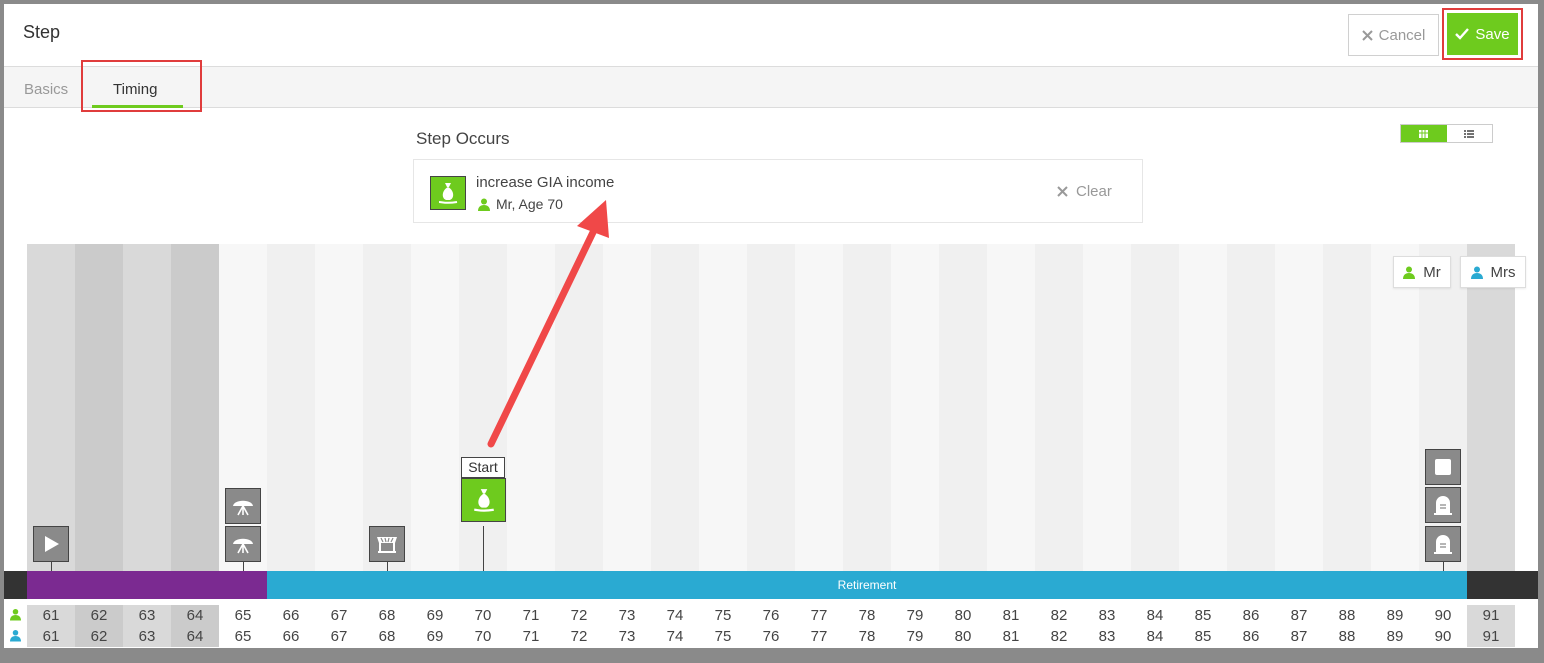 This screenshot has height=663, width=1544. What do you see at coordinates (51, 544) in the screenshot?
I see `play-marker` at bounding box center [51, 544].